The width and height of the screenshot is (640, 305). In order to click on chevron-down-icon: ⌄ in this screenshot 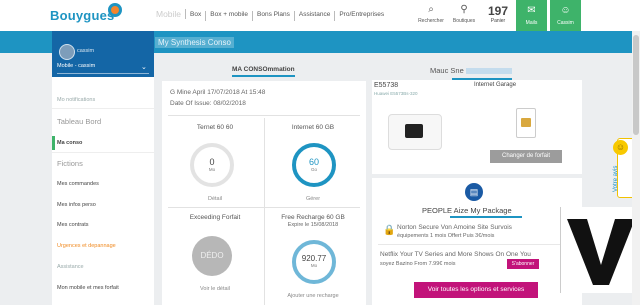, I will do `click(144, 67)`.